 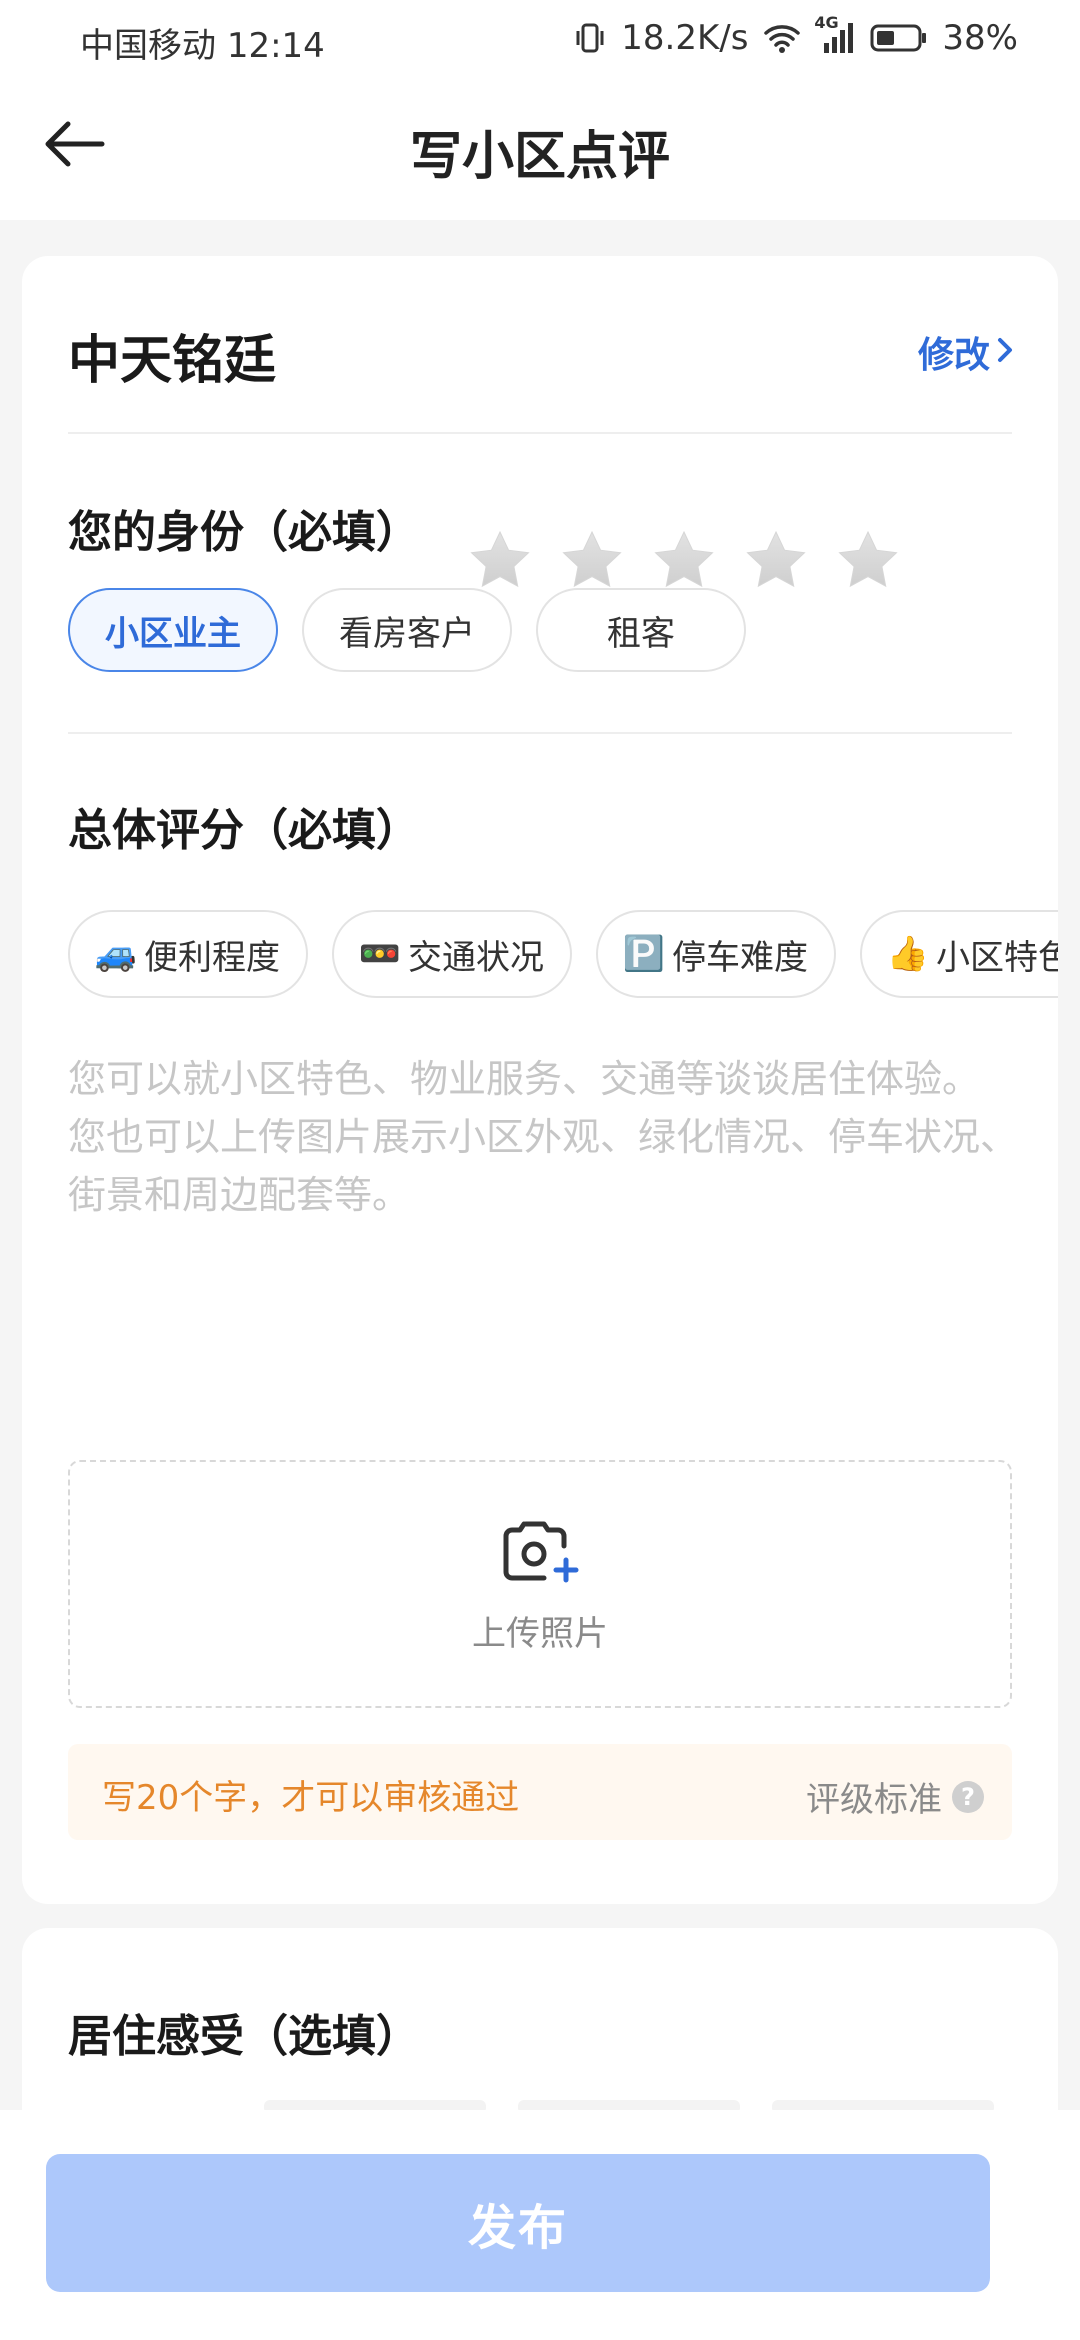 I want to click on tag-row: 🚙 便利程度 🚥 交通状况 🅿️ 停车难度 👍 小区特色, so click(x=563, y=955).